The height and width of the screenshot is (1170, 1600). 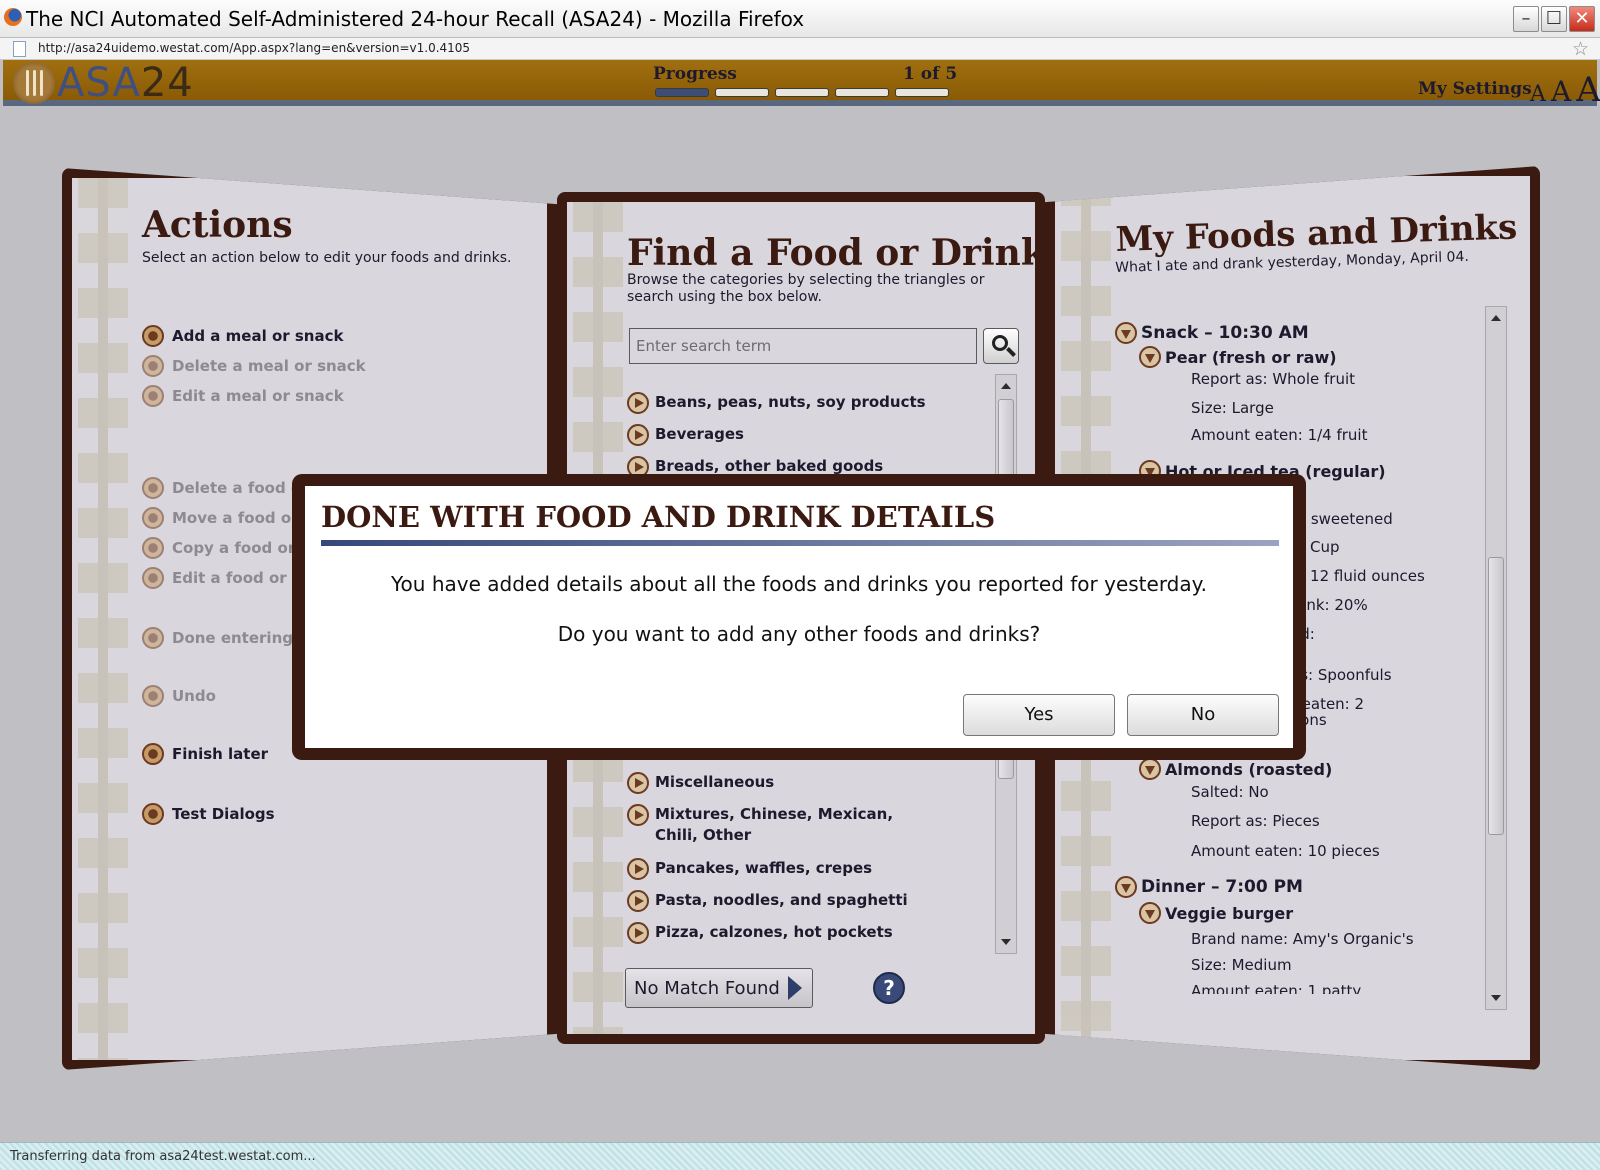 I want to click on no-button: No, so click(x=1203, y=715).